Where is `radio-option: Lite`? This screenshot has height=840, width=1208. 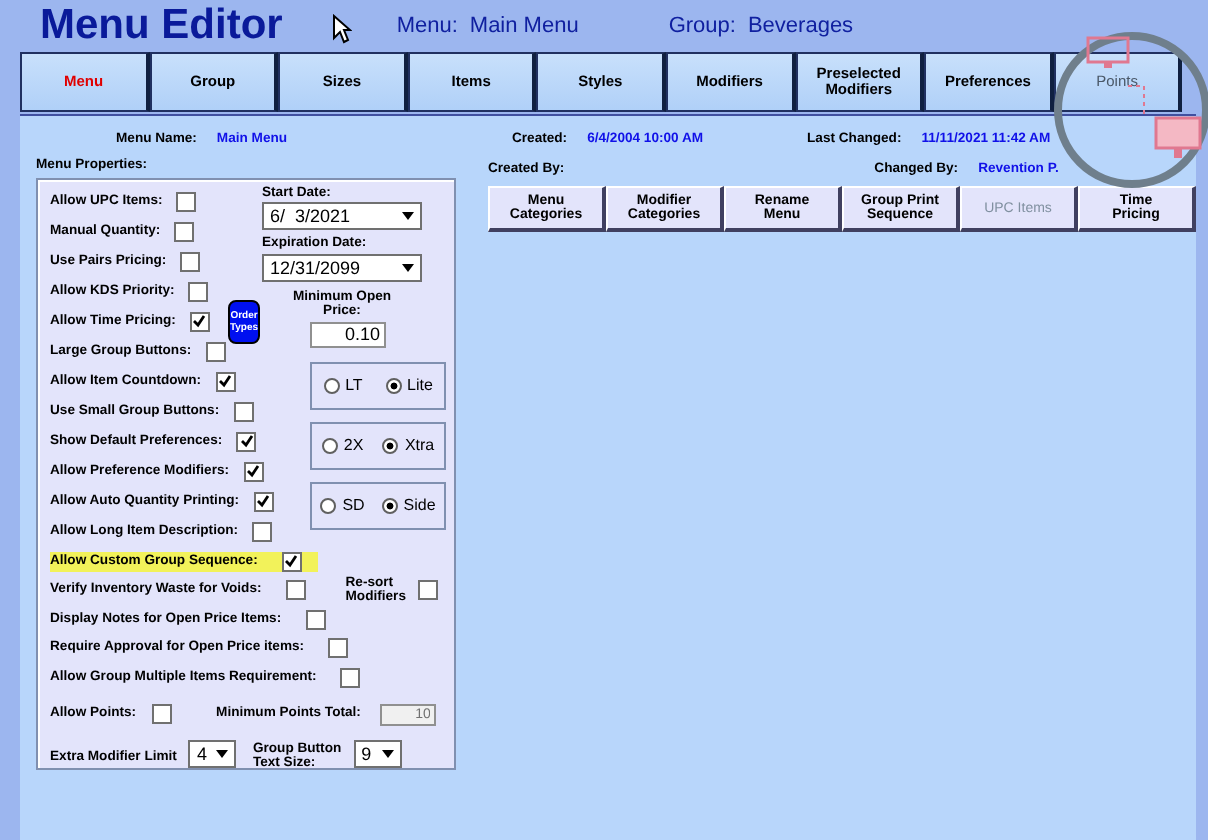 radio-option: Lite is located at coordinates (409, 385).